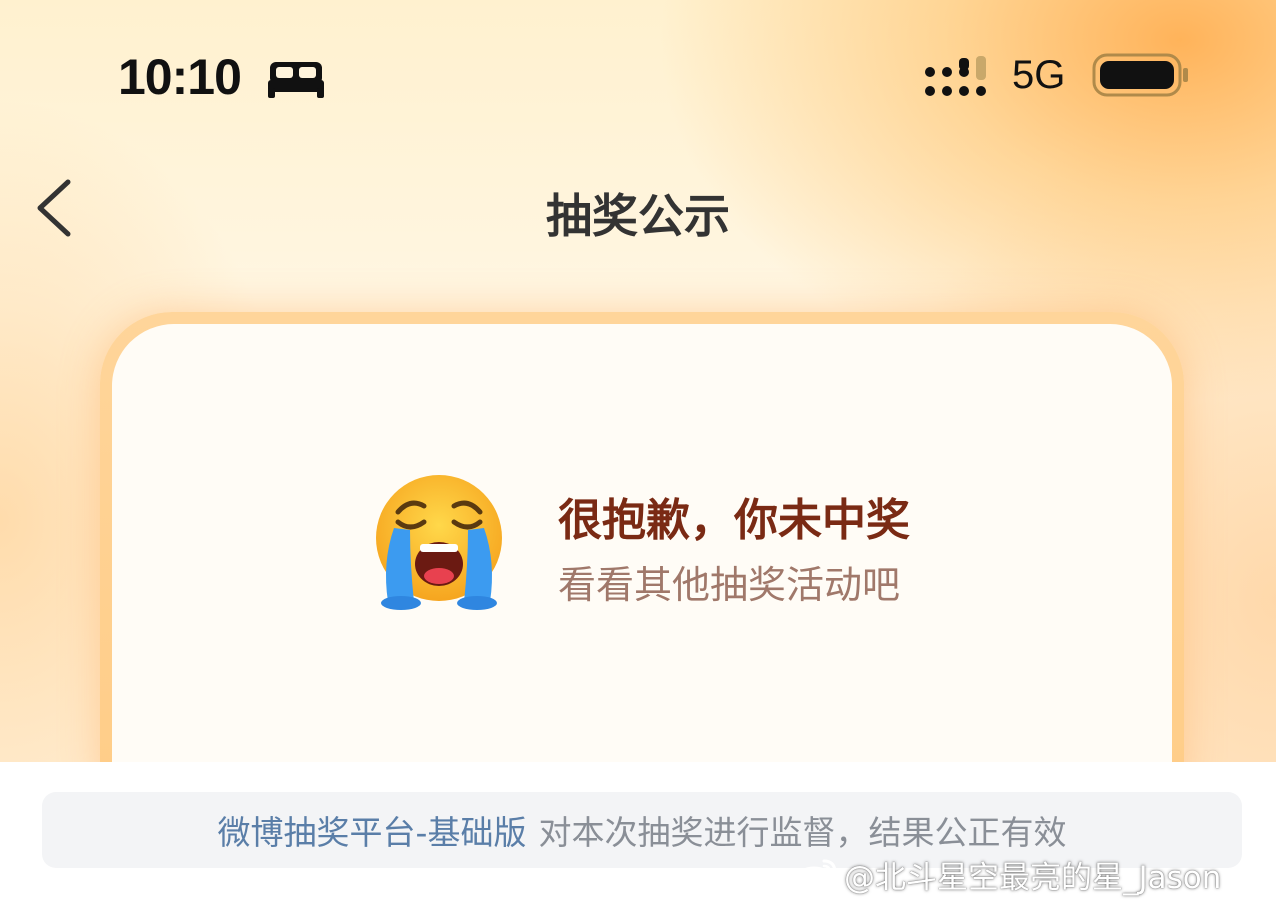 Image resolution: width=1276 pixels, height=905 pixels. What do you see at coordinates (296, 80) in the screenshot?
I see `bed-icon` at bounding box center [296, 80].